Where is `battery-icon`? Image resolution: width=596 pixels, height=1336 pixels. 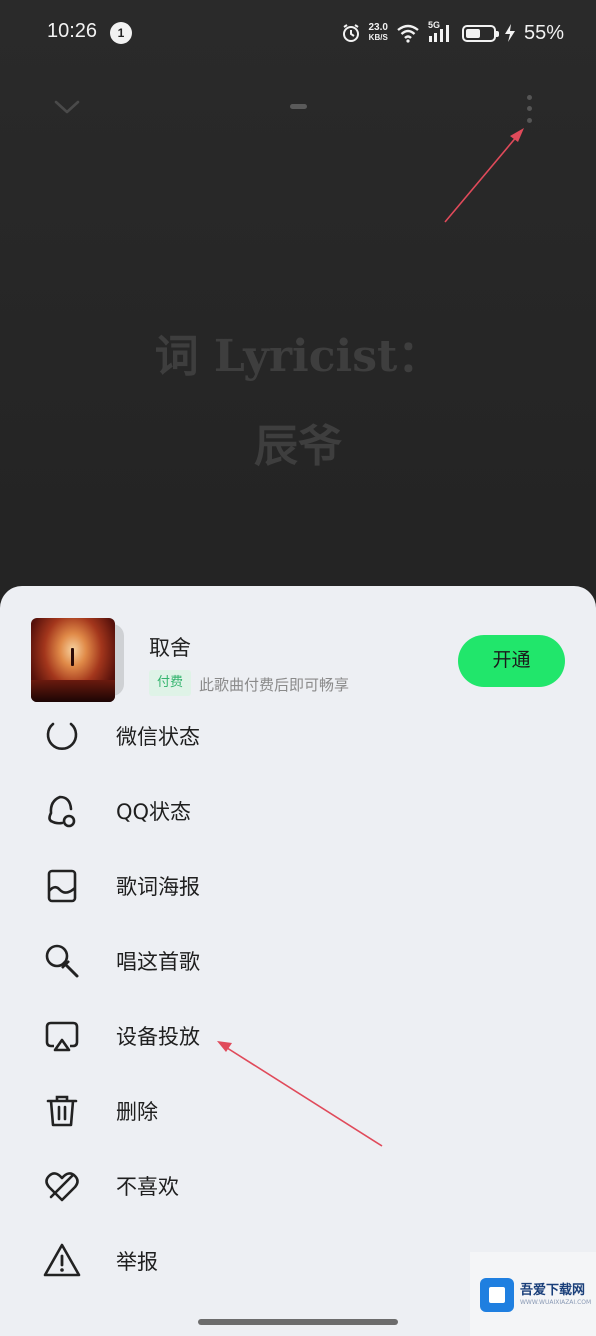
battery-icon is located at coordinates (480, 33).